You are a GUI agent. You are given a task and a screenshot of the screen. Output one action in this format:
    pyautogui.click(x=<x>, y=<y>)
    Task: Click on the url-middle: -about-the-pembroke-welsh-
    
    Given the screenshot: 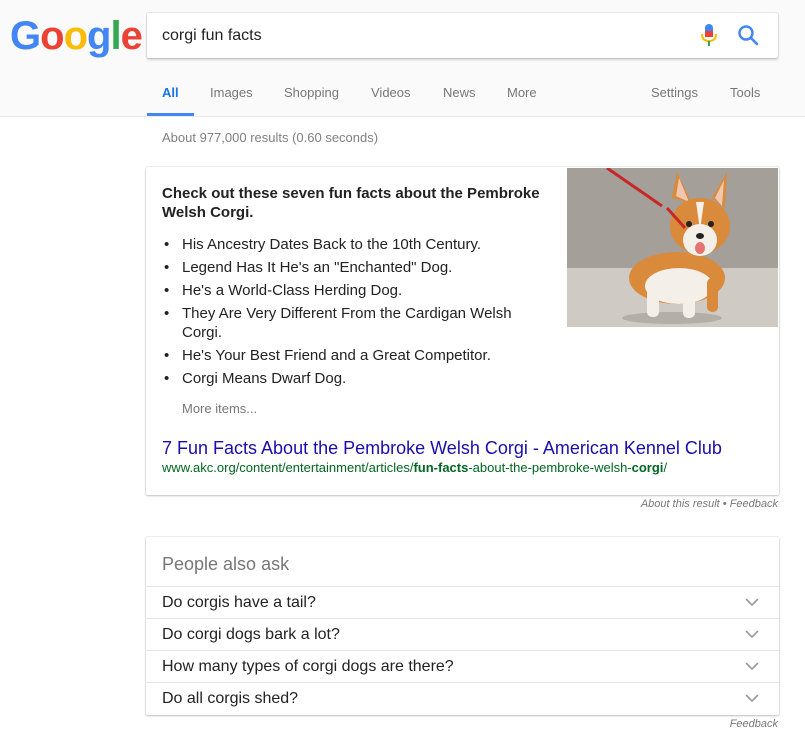 What is the action you would take?
    pyautogui.click(x=550, y=467)
    